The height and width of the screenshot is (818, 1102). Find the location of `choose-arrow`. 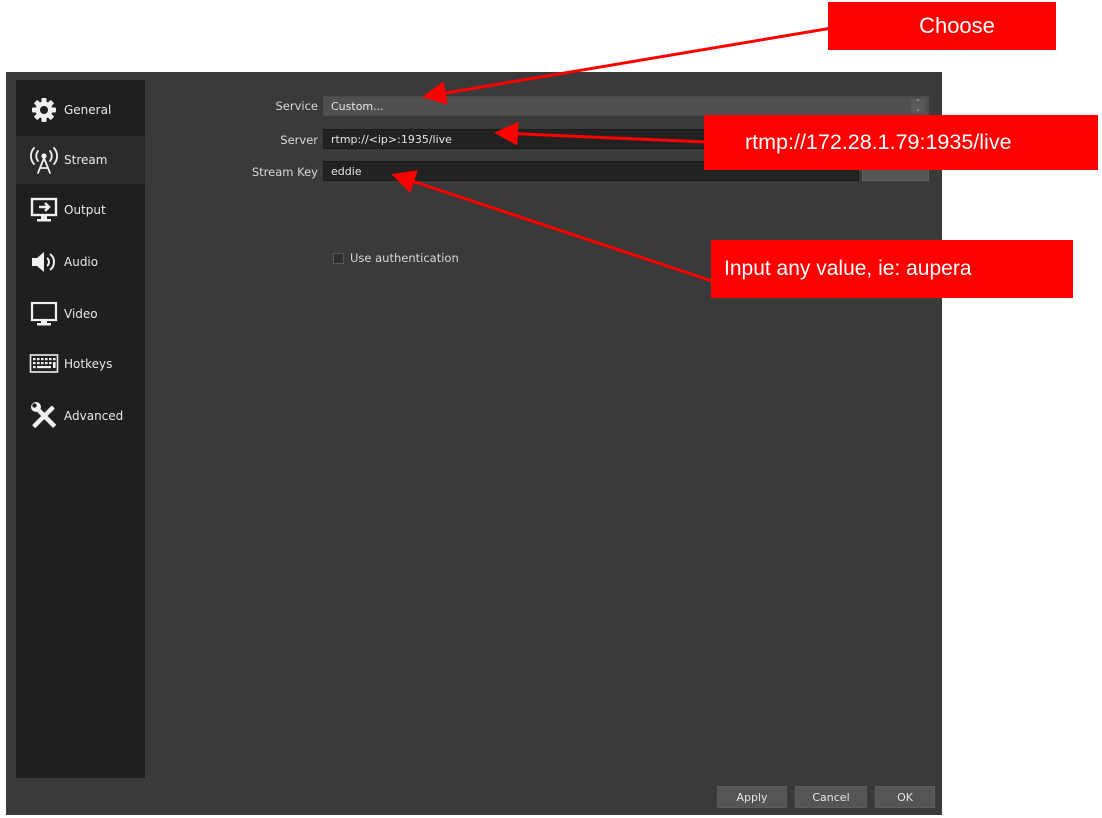

choose-arrow is located at coordinates (630, 65).